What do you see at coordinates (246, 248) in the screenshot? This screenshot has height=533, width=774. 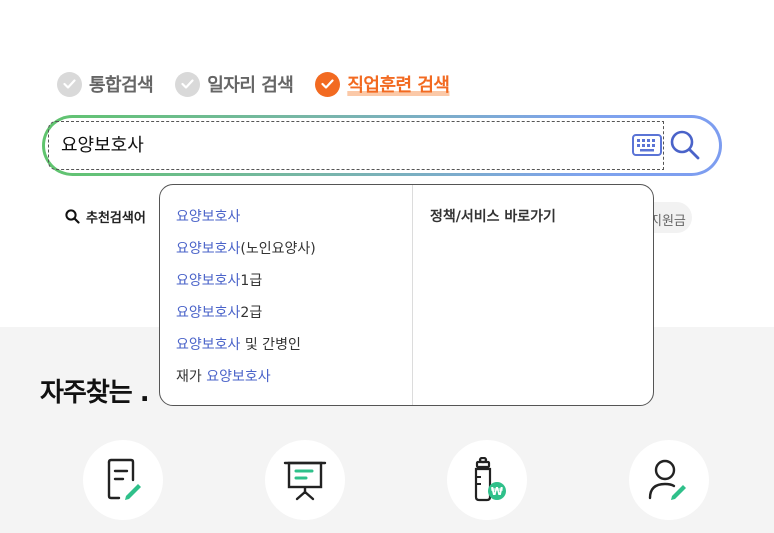 I see `suggestion-item: 요양보호사(노인요양사)` at bounding box center [246, 248].